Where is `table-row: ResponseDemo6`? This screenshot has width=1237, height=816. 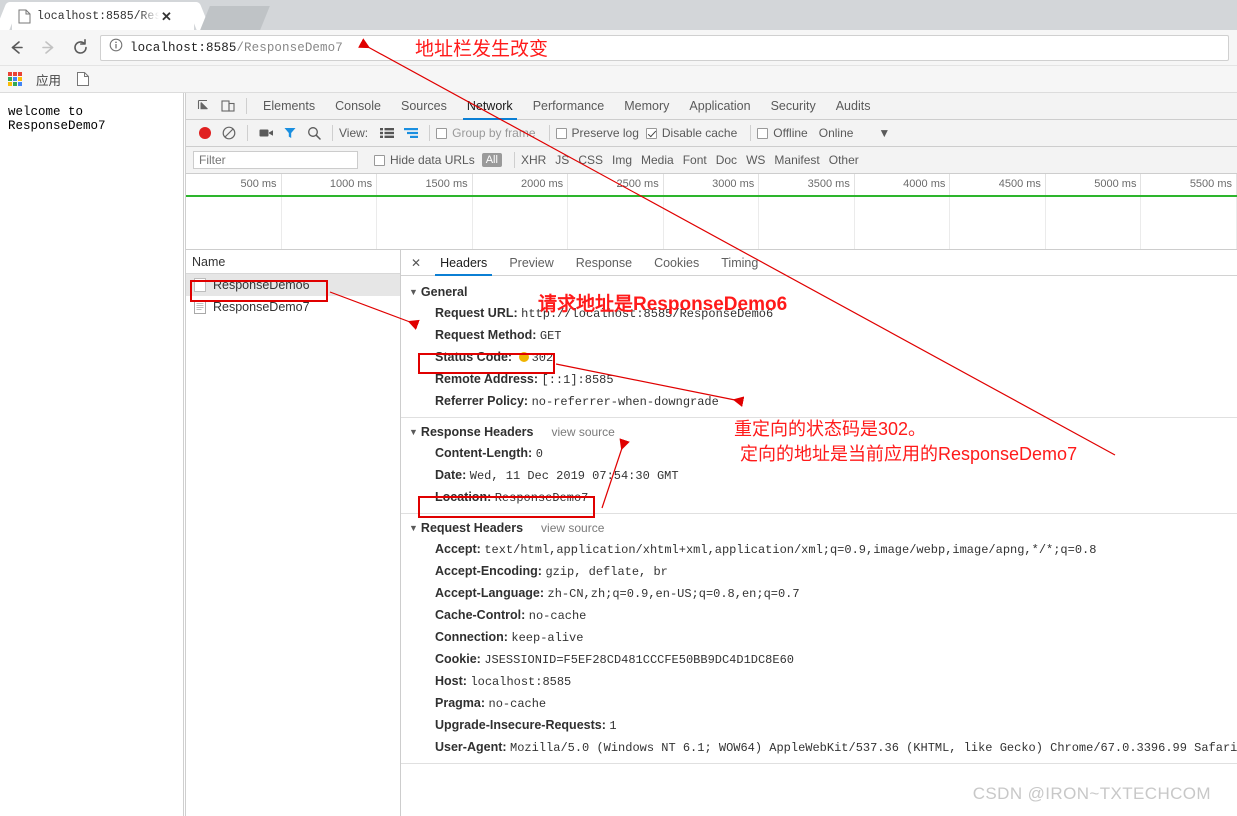 table-row: ResponseDemo6 is located at coordinates (293, 285).